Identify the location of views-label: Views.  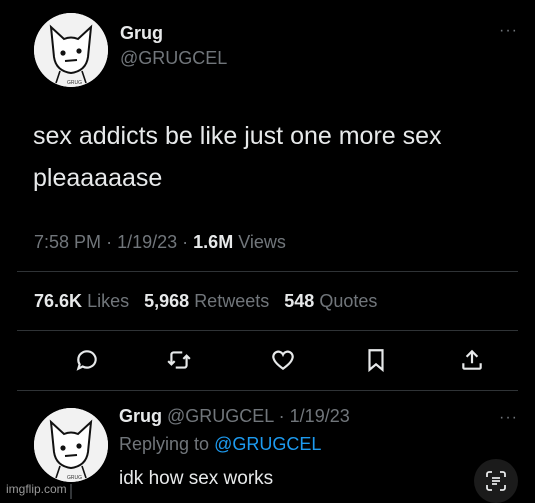
(262, 242).